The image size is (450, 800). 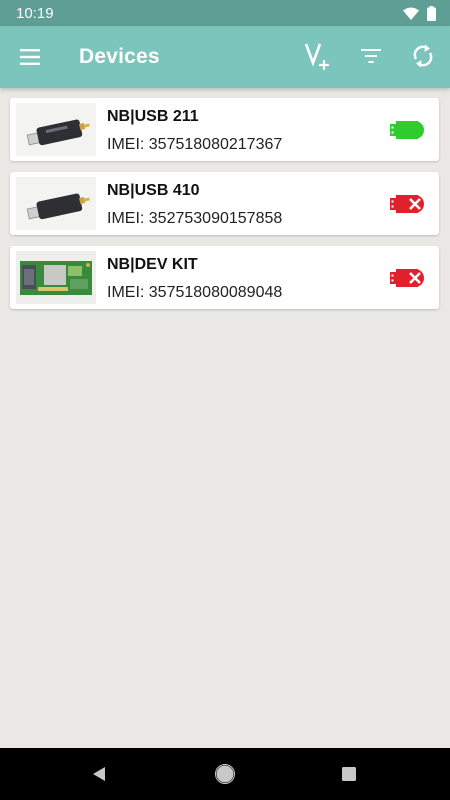 I want to click on add-version-button, so click(x=318, y=56).